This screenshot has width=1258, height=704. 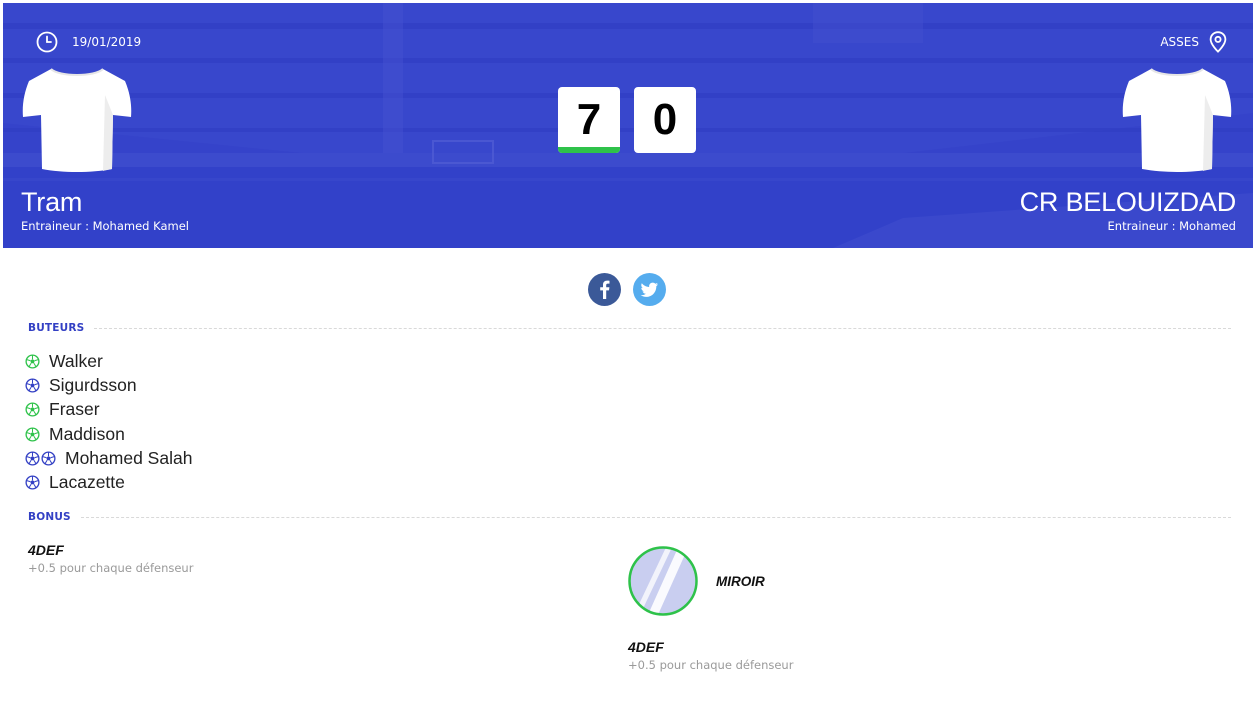 I want to click on away-score: 0, so click(x=665, y=120).